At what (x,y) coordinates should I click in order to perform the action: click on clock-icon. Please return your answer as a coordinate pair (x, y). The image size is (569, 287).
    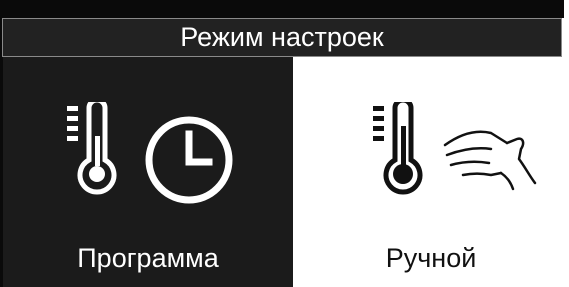
    Looking at the image, I should click on (189, 160).